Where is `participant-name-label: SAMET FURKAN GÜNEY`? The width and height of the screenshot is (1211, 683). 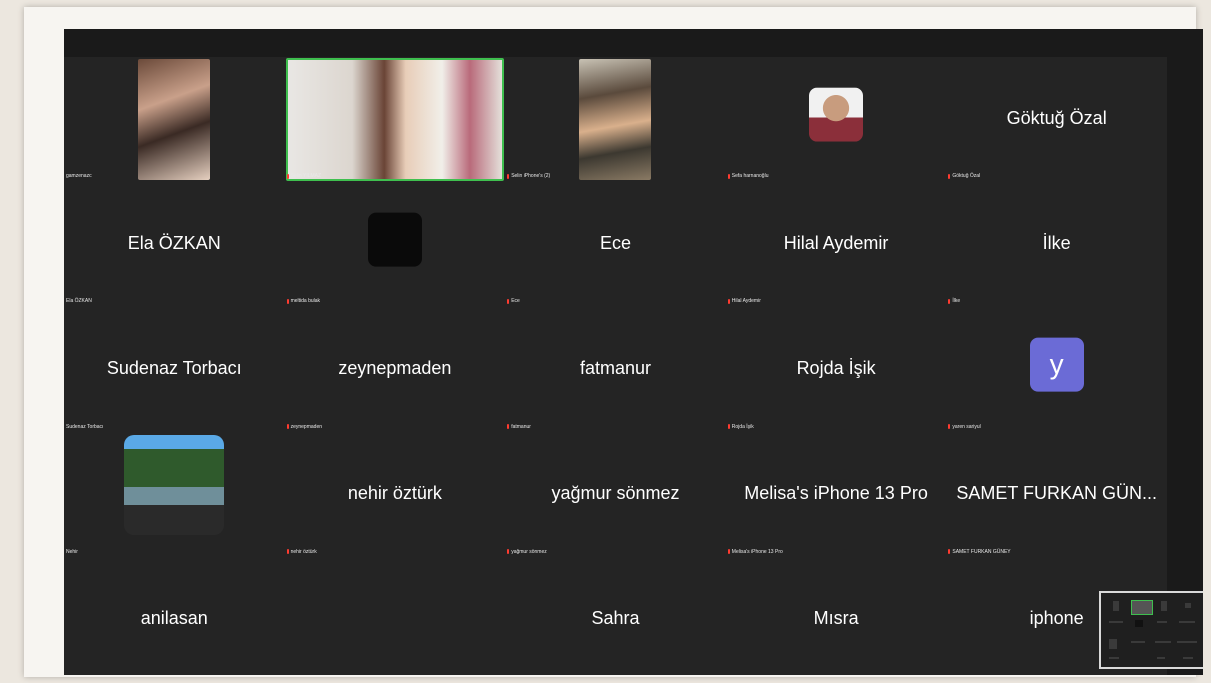
participant-name-label: SAMET FURKAN GÜNEY is located at coordinates (979, 551).